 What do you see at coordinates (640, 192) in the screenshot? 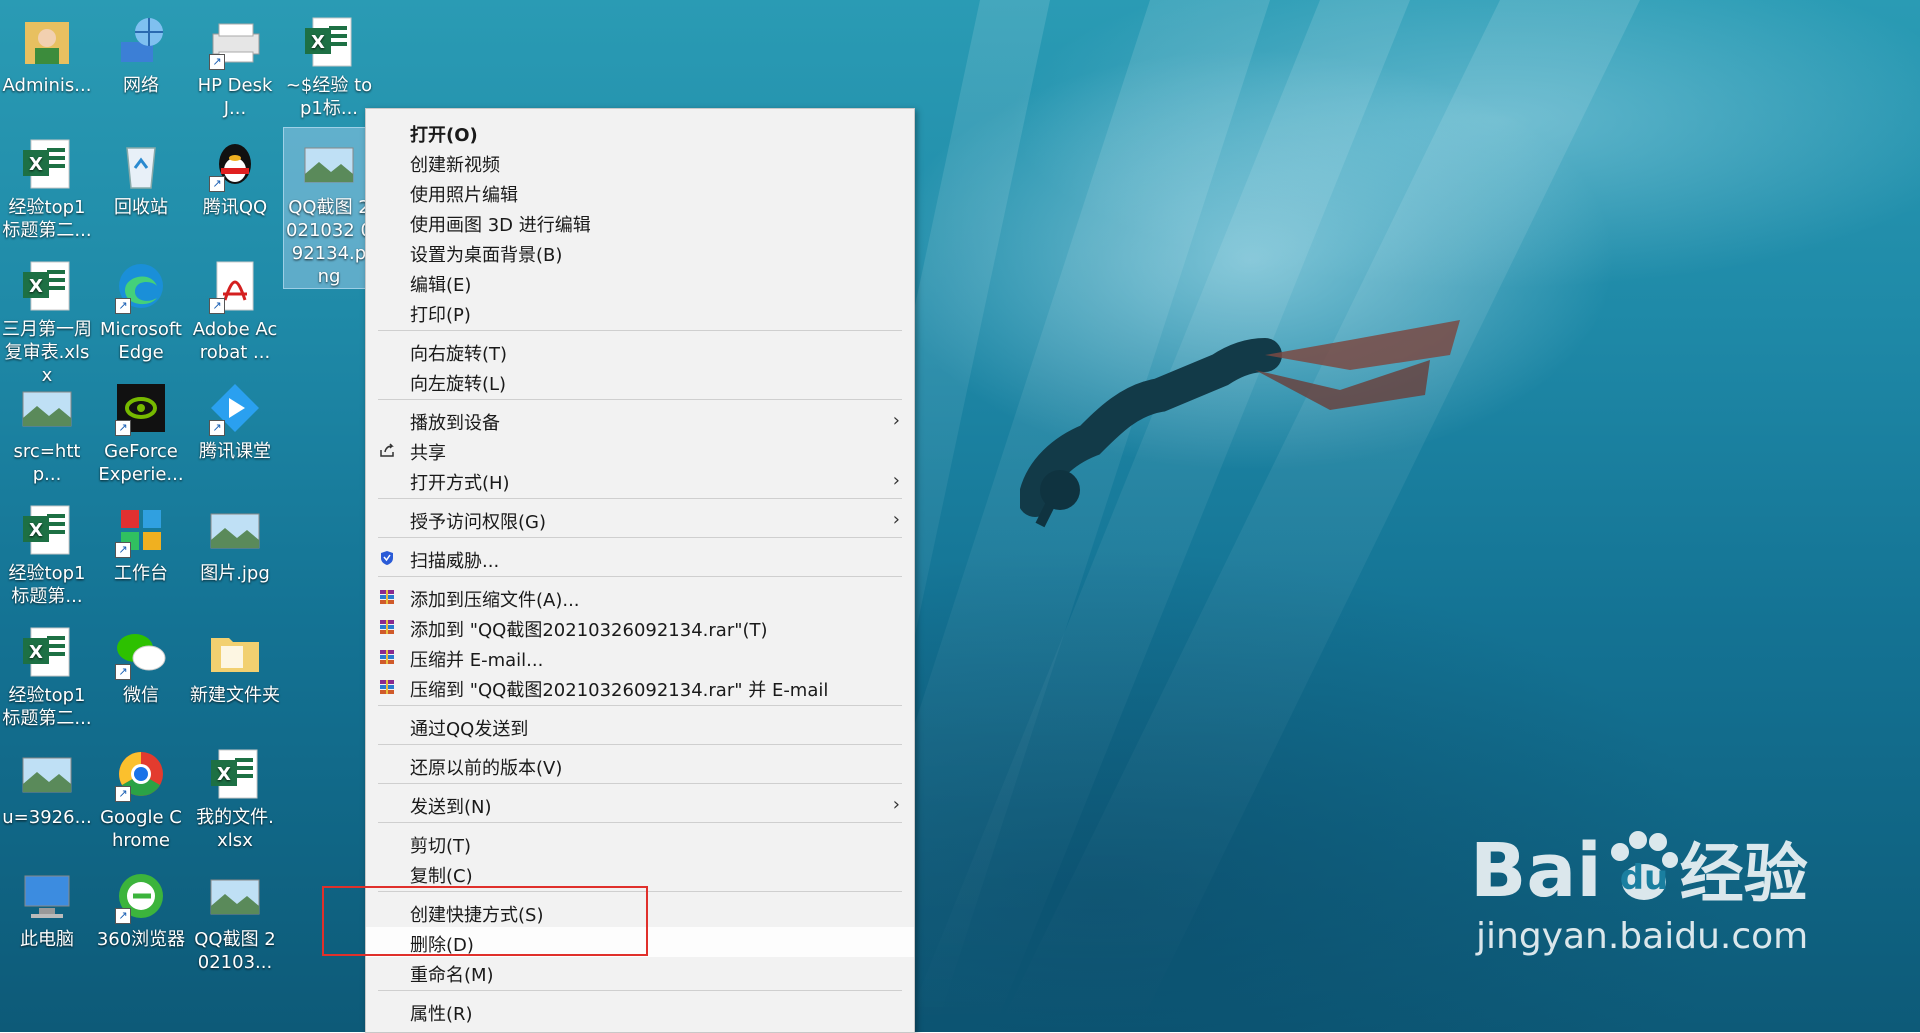
I see `menu-item-edit-with-photos: 使用照片编辑` at bounding box center [640, 192].